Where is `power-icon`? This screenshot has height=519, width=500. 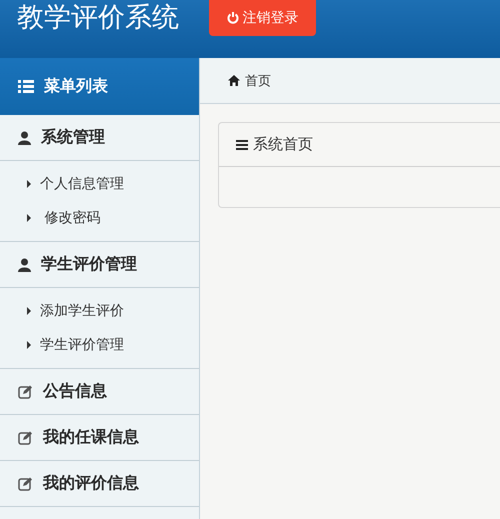 power-icon is located at coordinates (232, 18).